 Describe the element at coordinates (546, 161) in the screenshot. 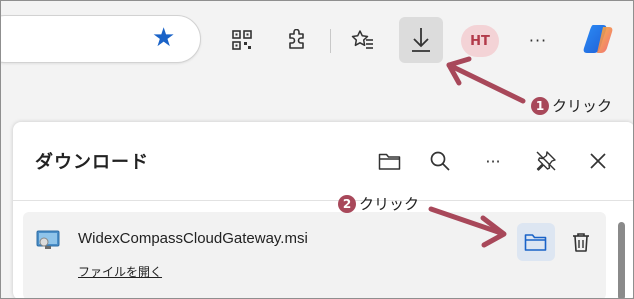

I see `unpin-icon` at that location.